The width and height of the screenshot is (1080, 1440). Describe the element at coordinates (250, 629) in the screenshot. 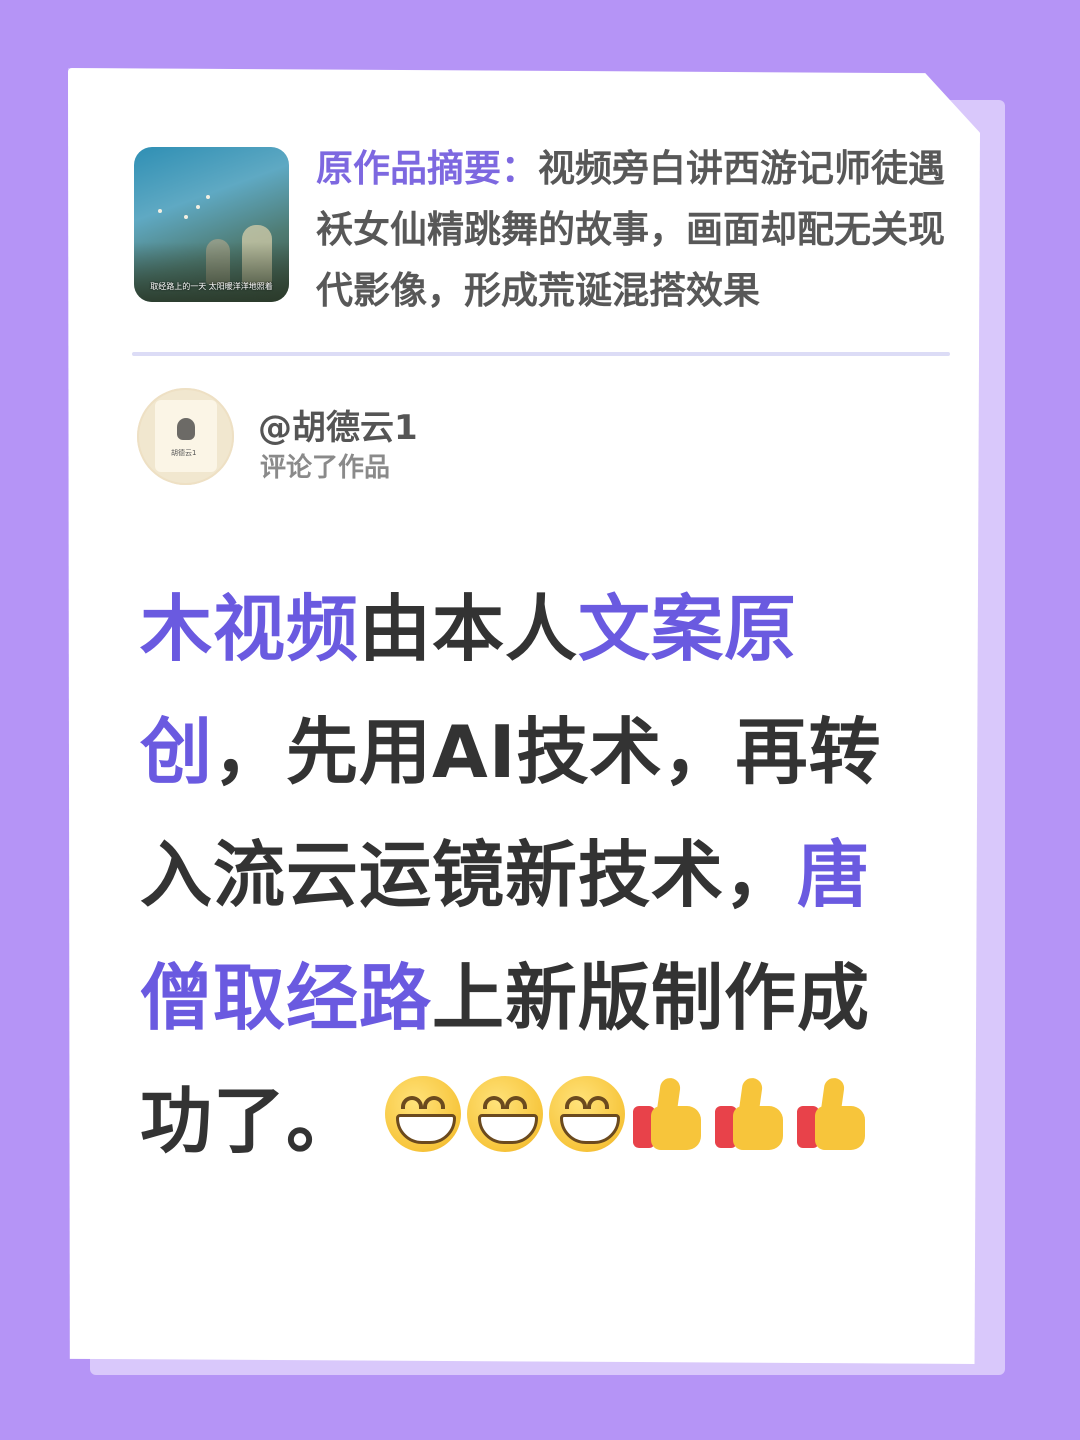

I see `comment-highlight: 木视频` at that location.